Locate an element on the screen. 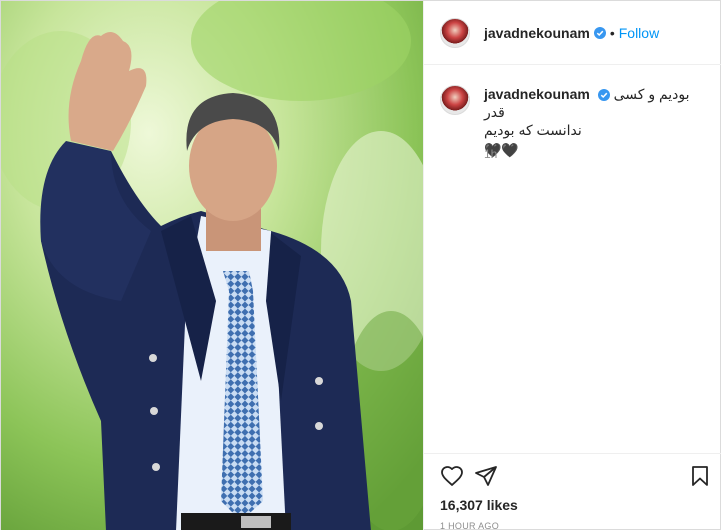 The image size is (721, 530). caption-verified-badge-icon is located at coordinates (603, 95).